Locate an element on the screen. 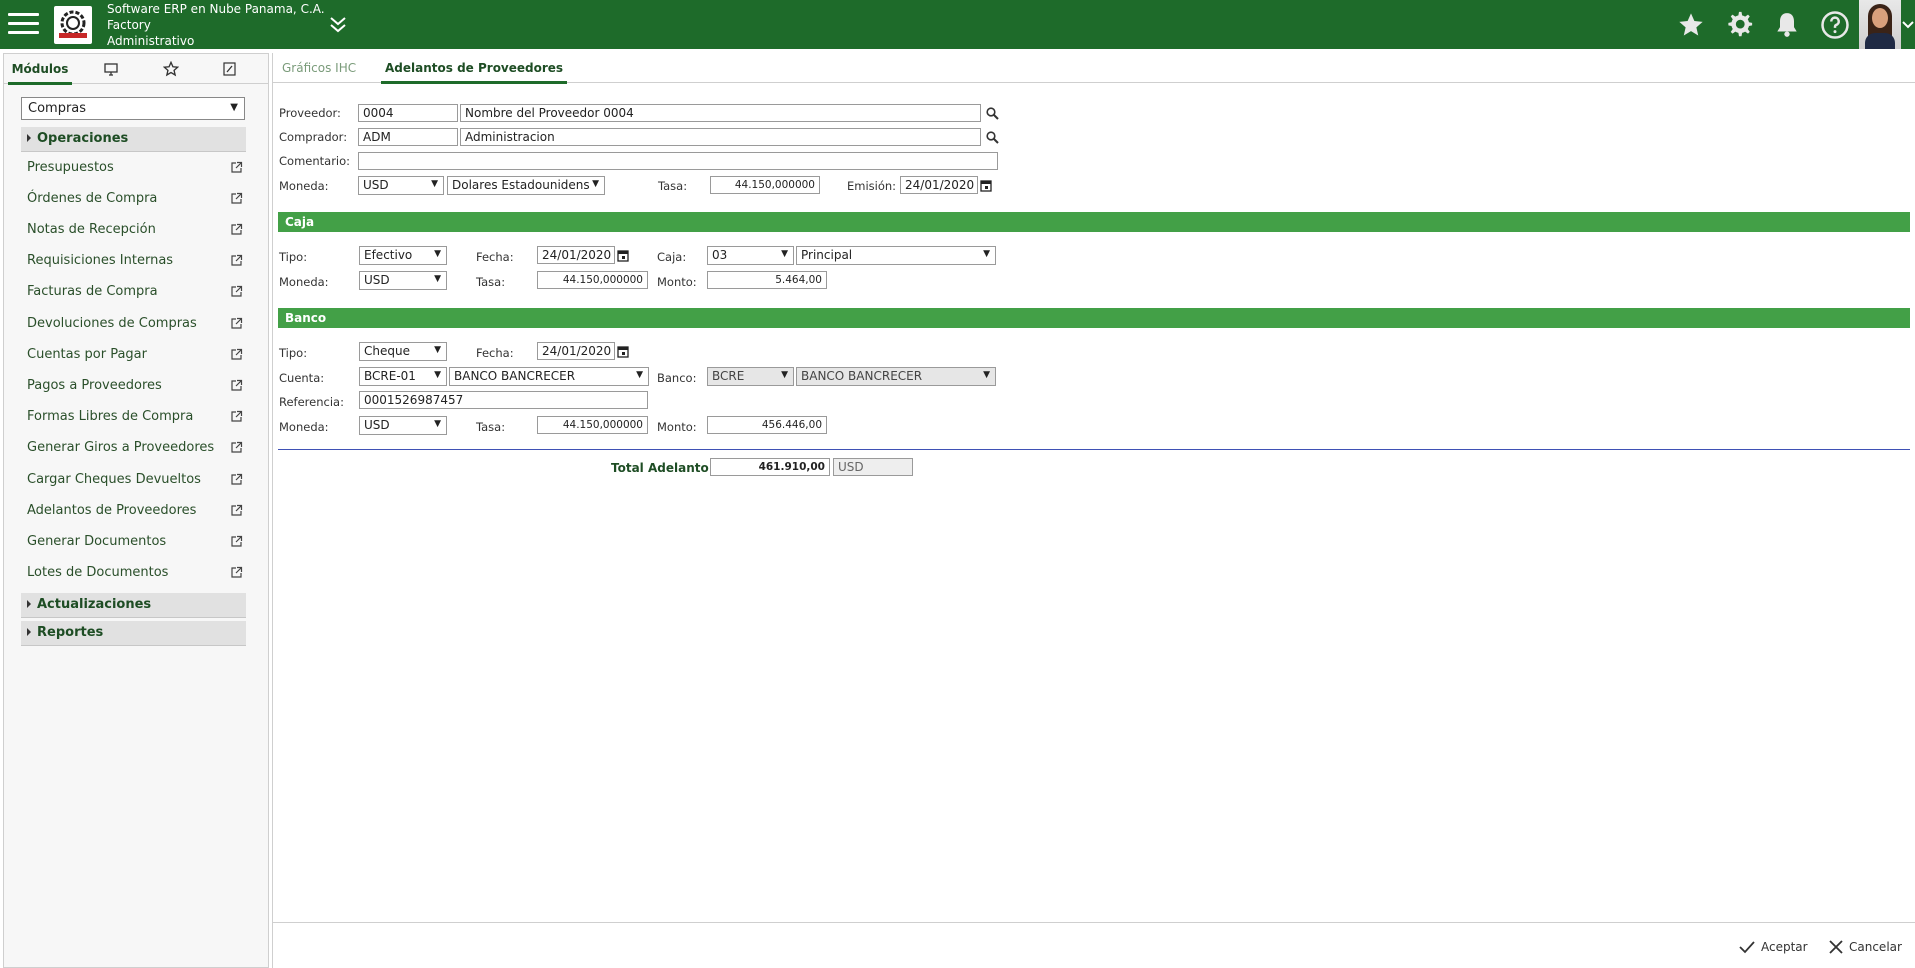 This screenshot has height=968, width=1915. sidebar-item: Adelantos de Proveedores is located at coordinates (135, 510).